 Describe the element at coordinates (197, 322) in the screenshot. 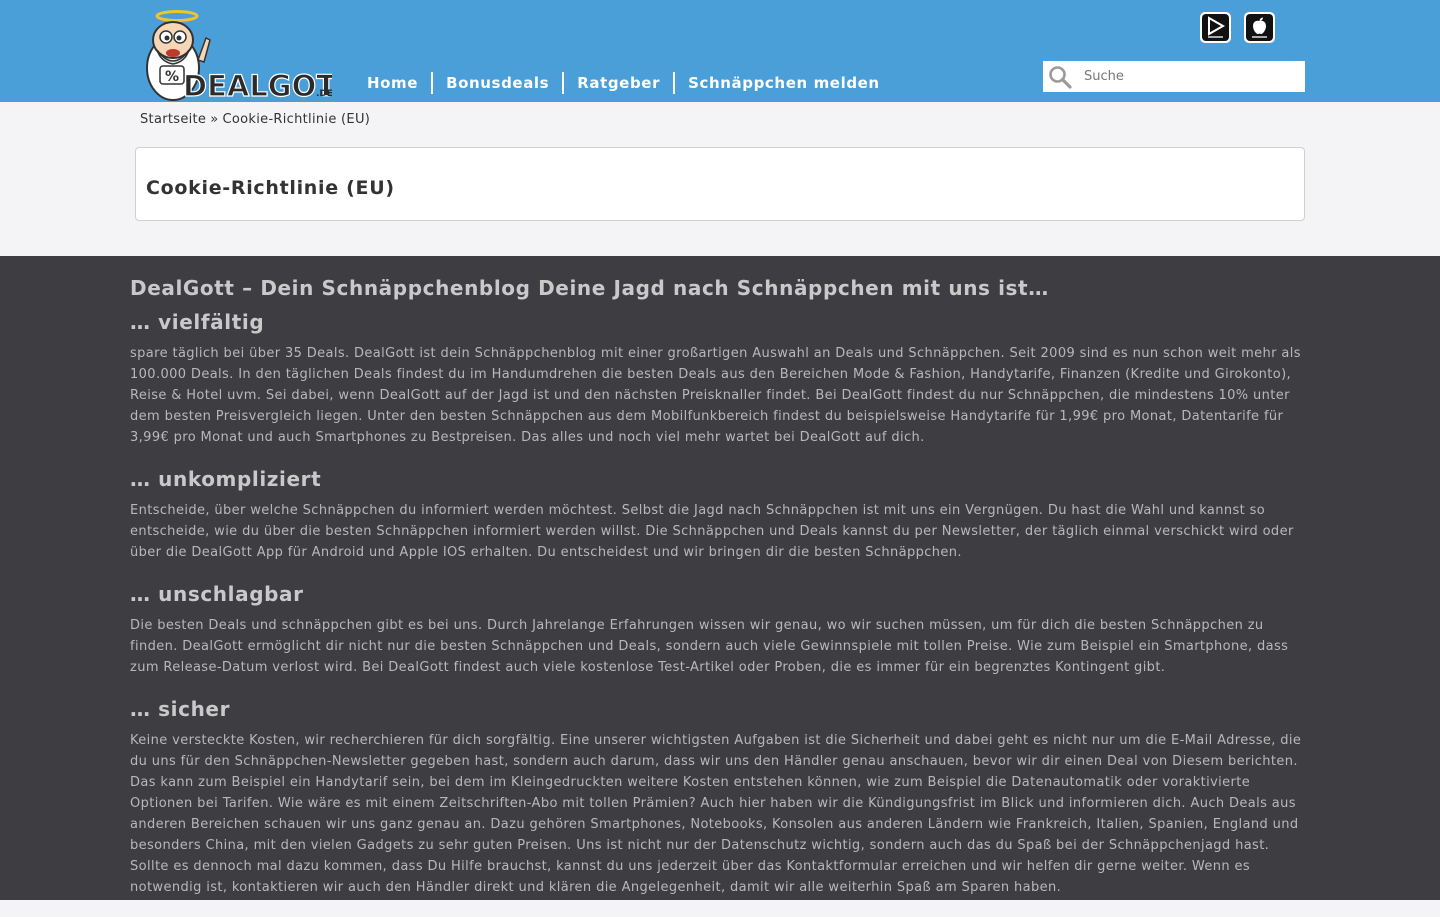

I see `section-title: … vielfältig` at that location.